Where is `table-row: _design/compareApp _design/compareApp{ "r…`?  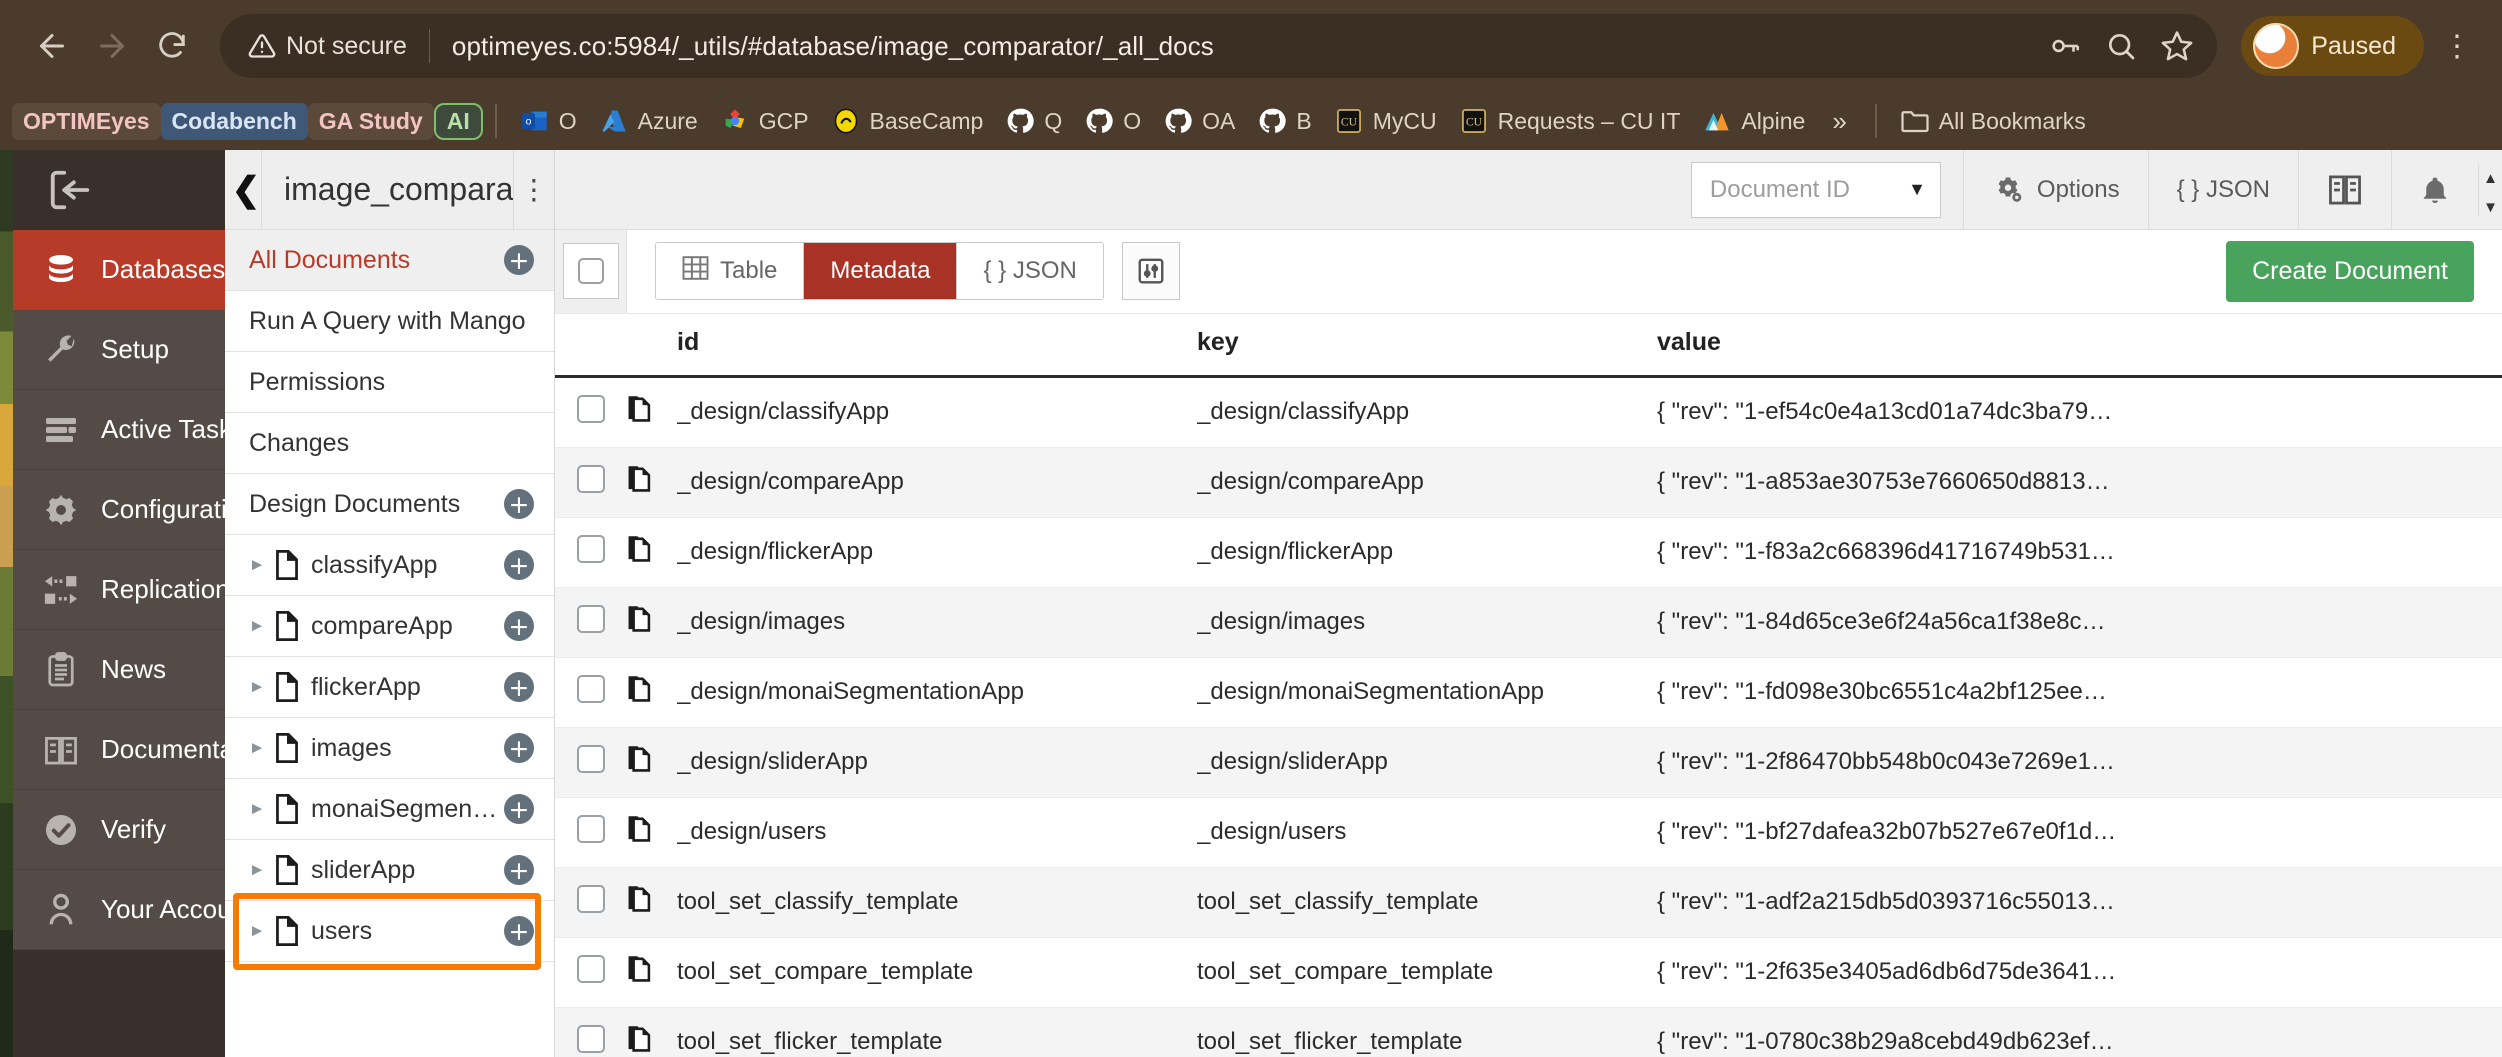
table-row: _design/compareApp _design/compareApp{ "r… is located at coordinates (1528, 482).